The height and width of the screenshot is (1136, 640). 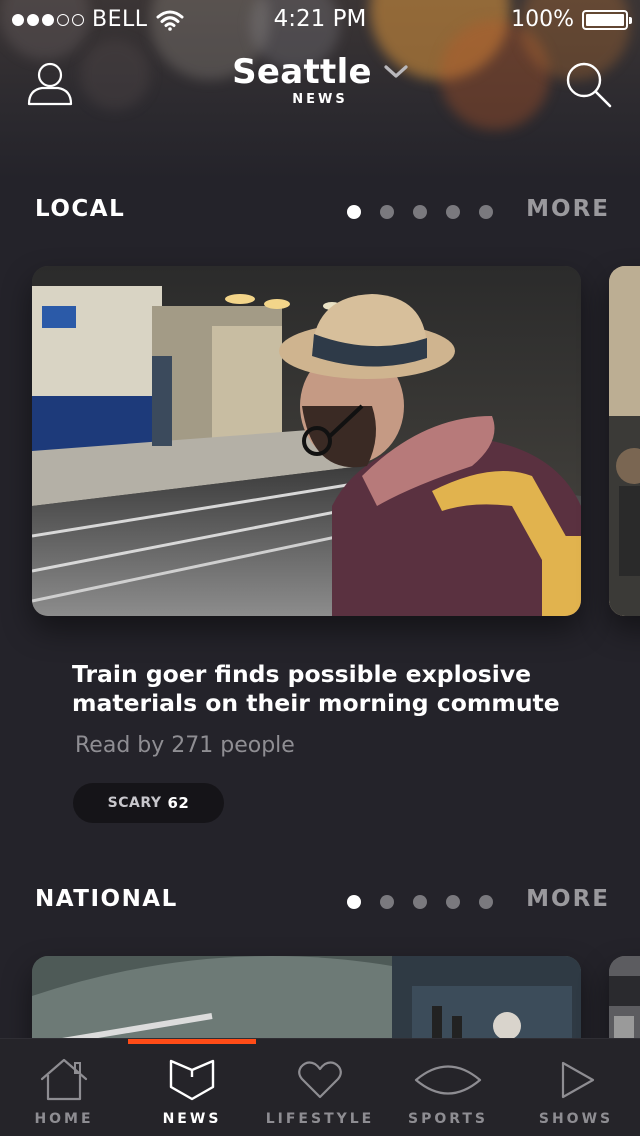 I want to click on football-icon, so click(x=448, y=1080).